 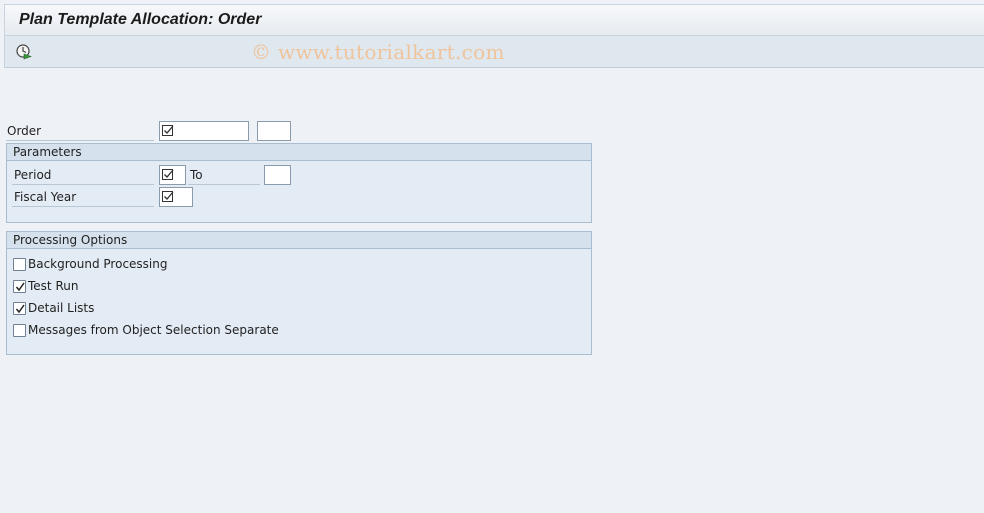 What do you see at coordinates (277, 175) in the screenshot?
I see `period-to-input` at bounding box center [277, 175].